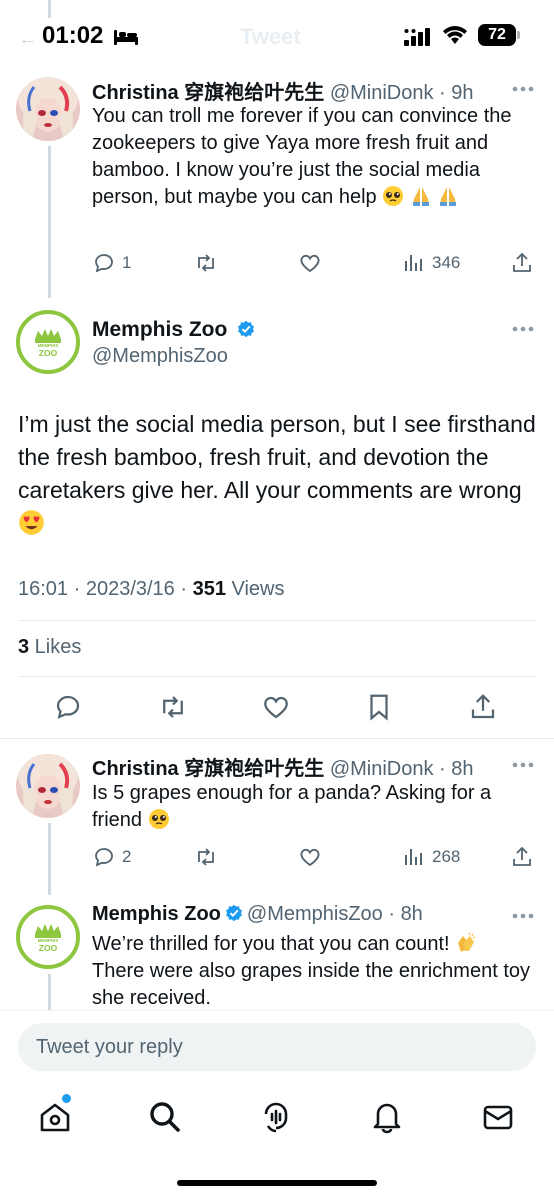 The width and height of the screenshot is (554, 1200). Describe the element at coordinates (431, 857) in the screenshot. I see `views-button: 268` at that location.